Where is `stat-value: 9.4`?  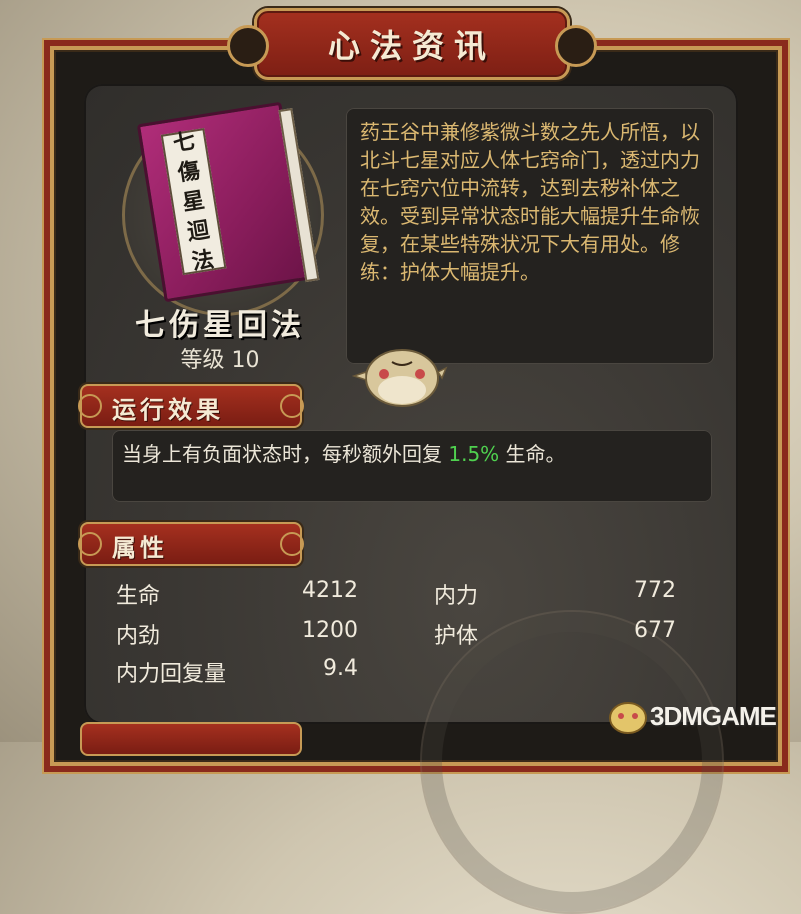
stat-value: 9.4 is located at coordinates (340, 668).